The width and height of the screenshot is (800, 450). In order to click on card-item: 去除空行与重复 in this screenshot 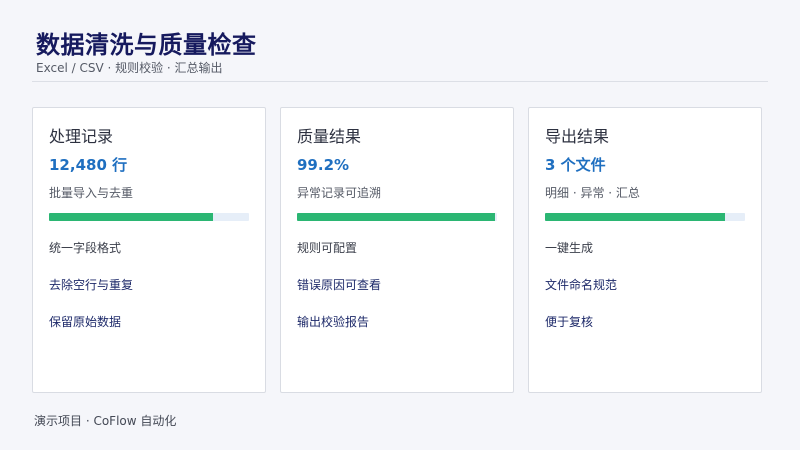, I will do `click(91, 285)`.